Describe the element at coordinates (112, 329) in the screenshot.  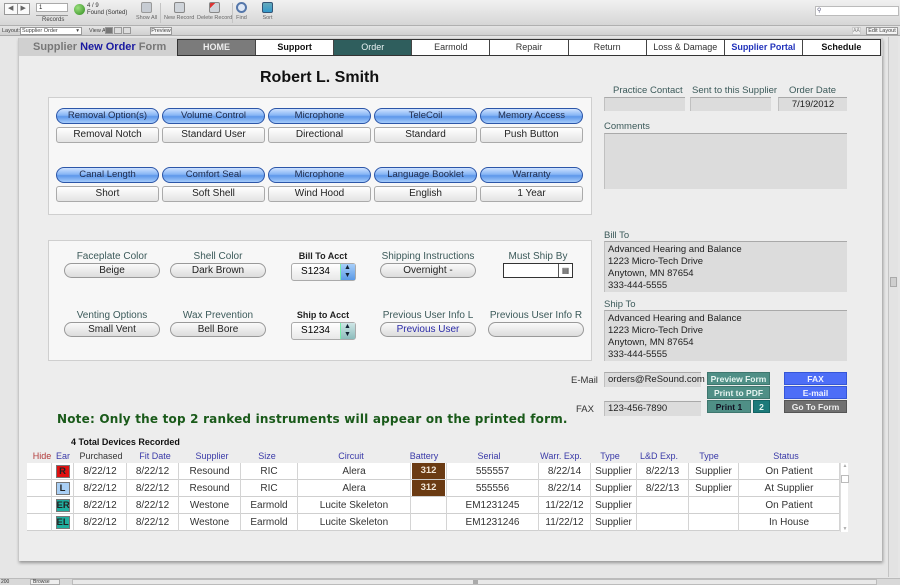
I see `venting-options-select: Small Vent` at that location.